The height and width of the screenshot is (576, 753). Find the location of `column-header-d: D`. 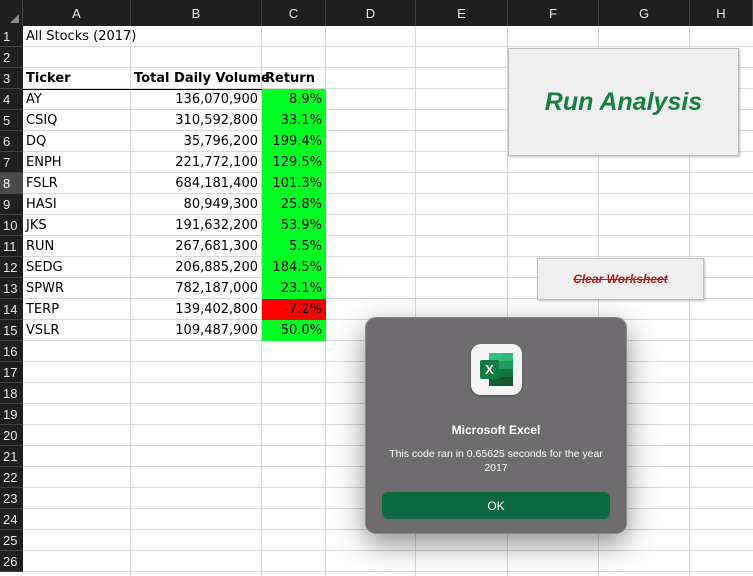

column-header-d: D is located at coordinates (371, 13).